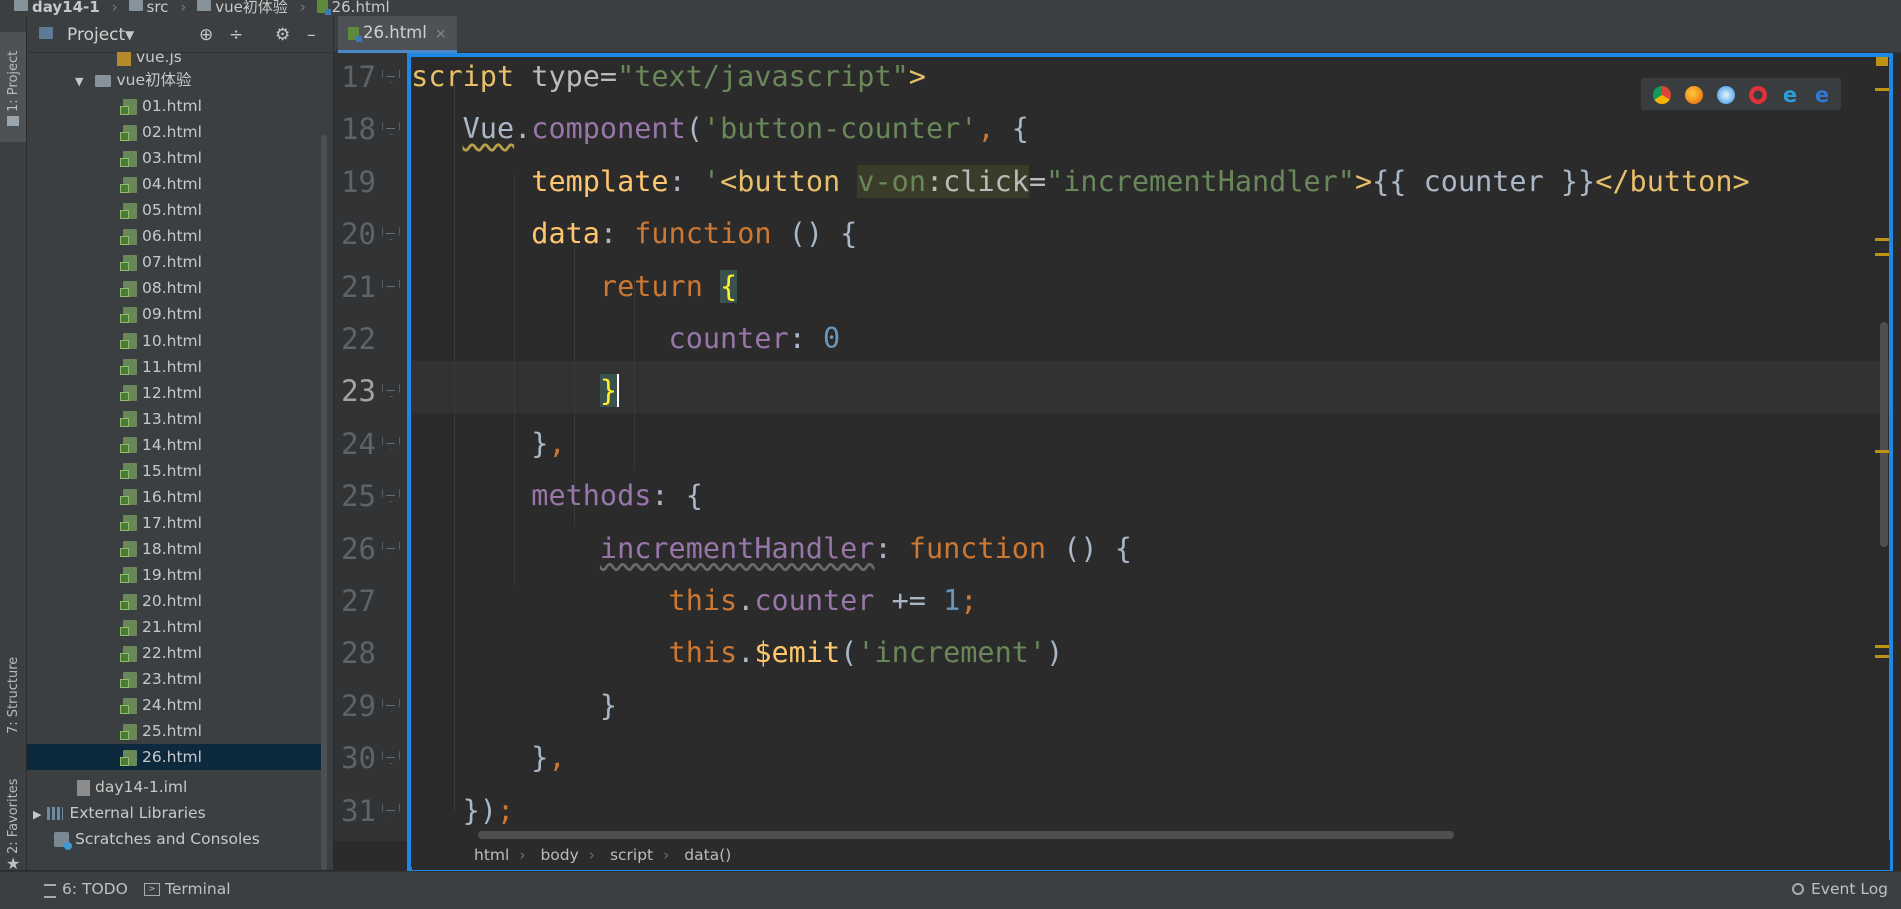 Image resolution: width=1901 pixels, height=909 pixels. I want to click on line-number: 24, so click(355, 444).